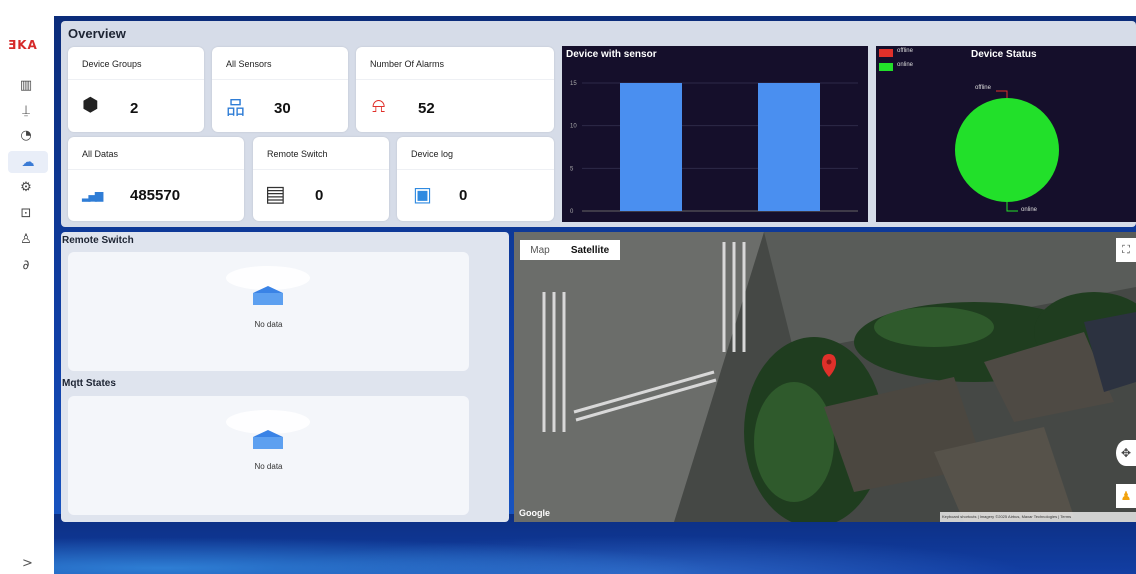 Image resolution: width=1136 pixels, height=574 pixels. Describe the element at coordinates (1126, 496) in the screenshot. I see `street-view-pegman-icon: ♟` at that location.